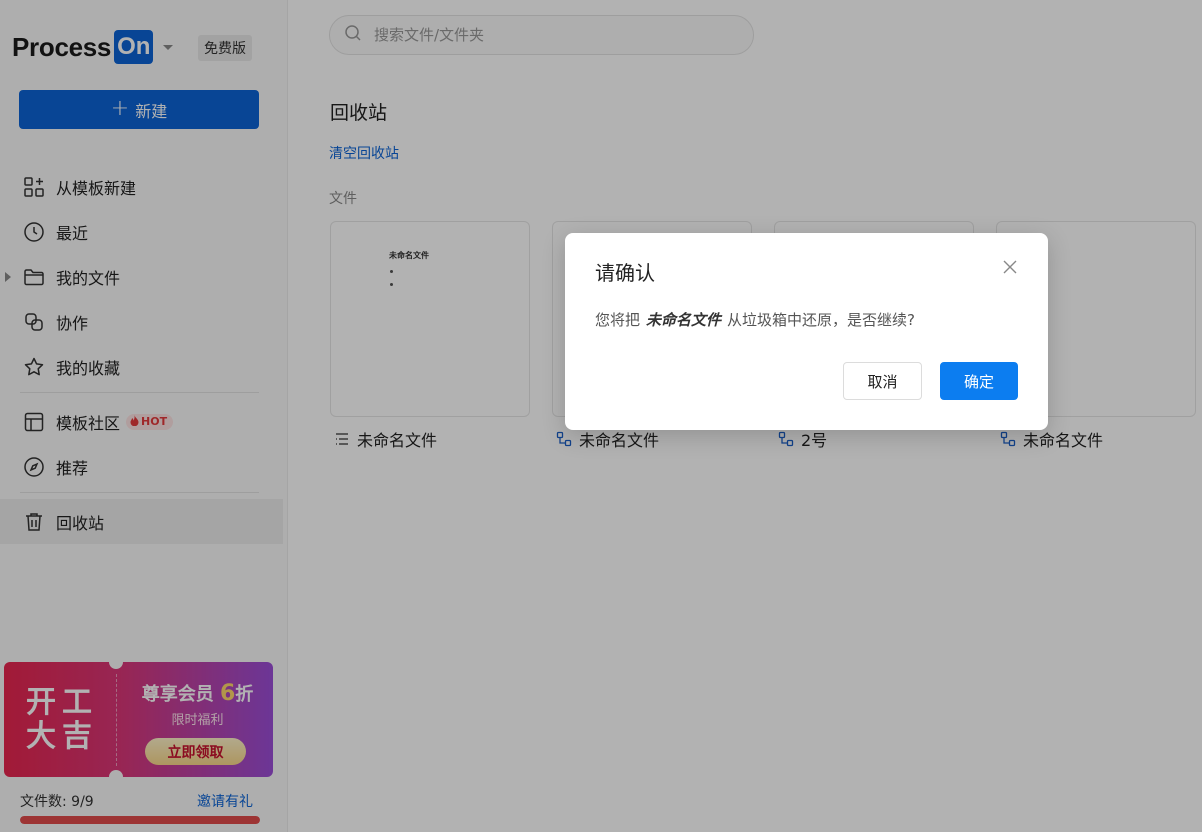 The image size is (1202, 832). What do you see at coordinates (882, 381) in the screenshot?
I see `cancel-button: 取消` at bounding box center [882, 381].